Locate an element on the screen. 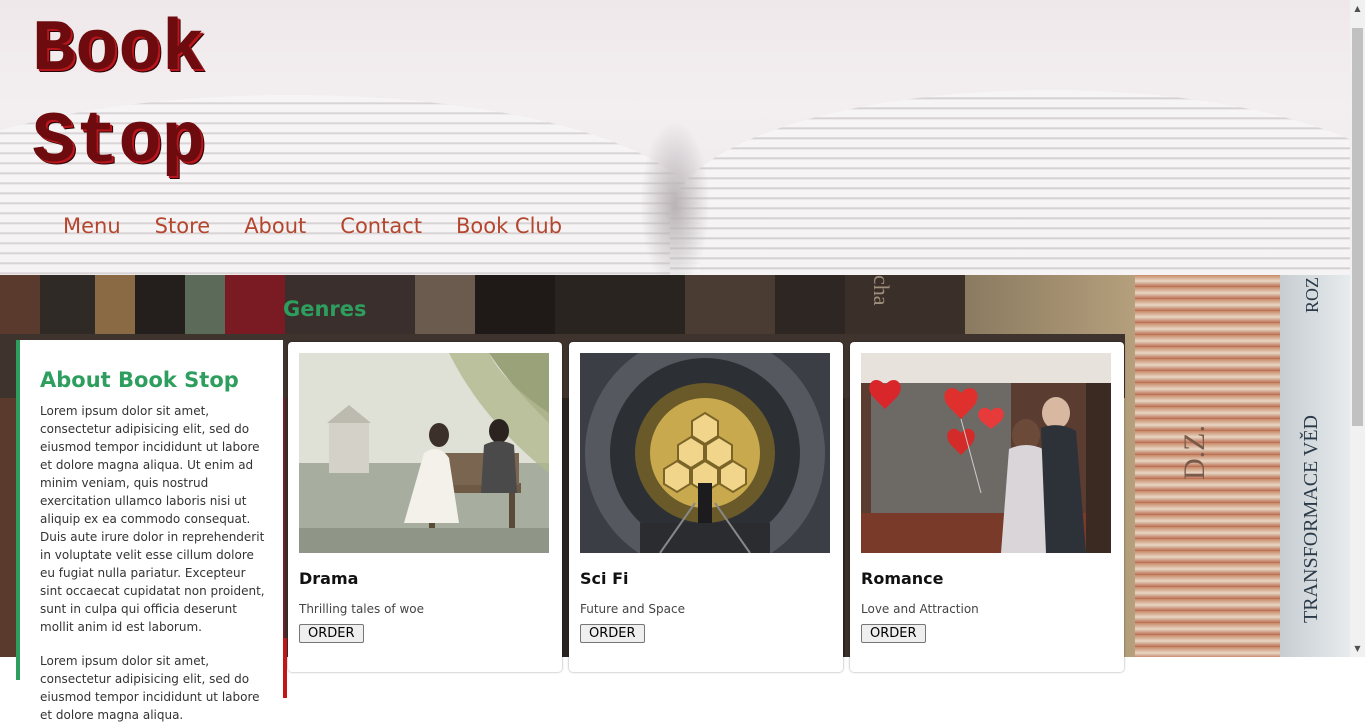 The image size is (1365, 724). about-heading: About Book Stop is located at coordinates (139, 380).